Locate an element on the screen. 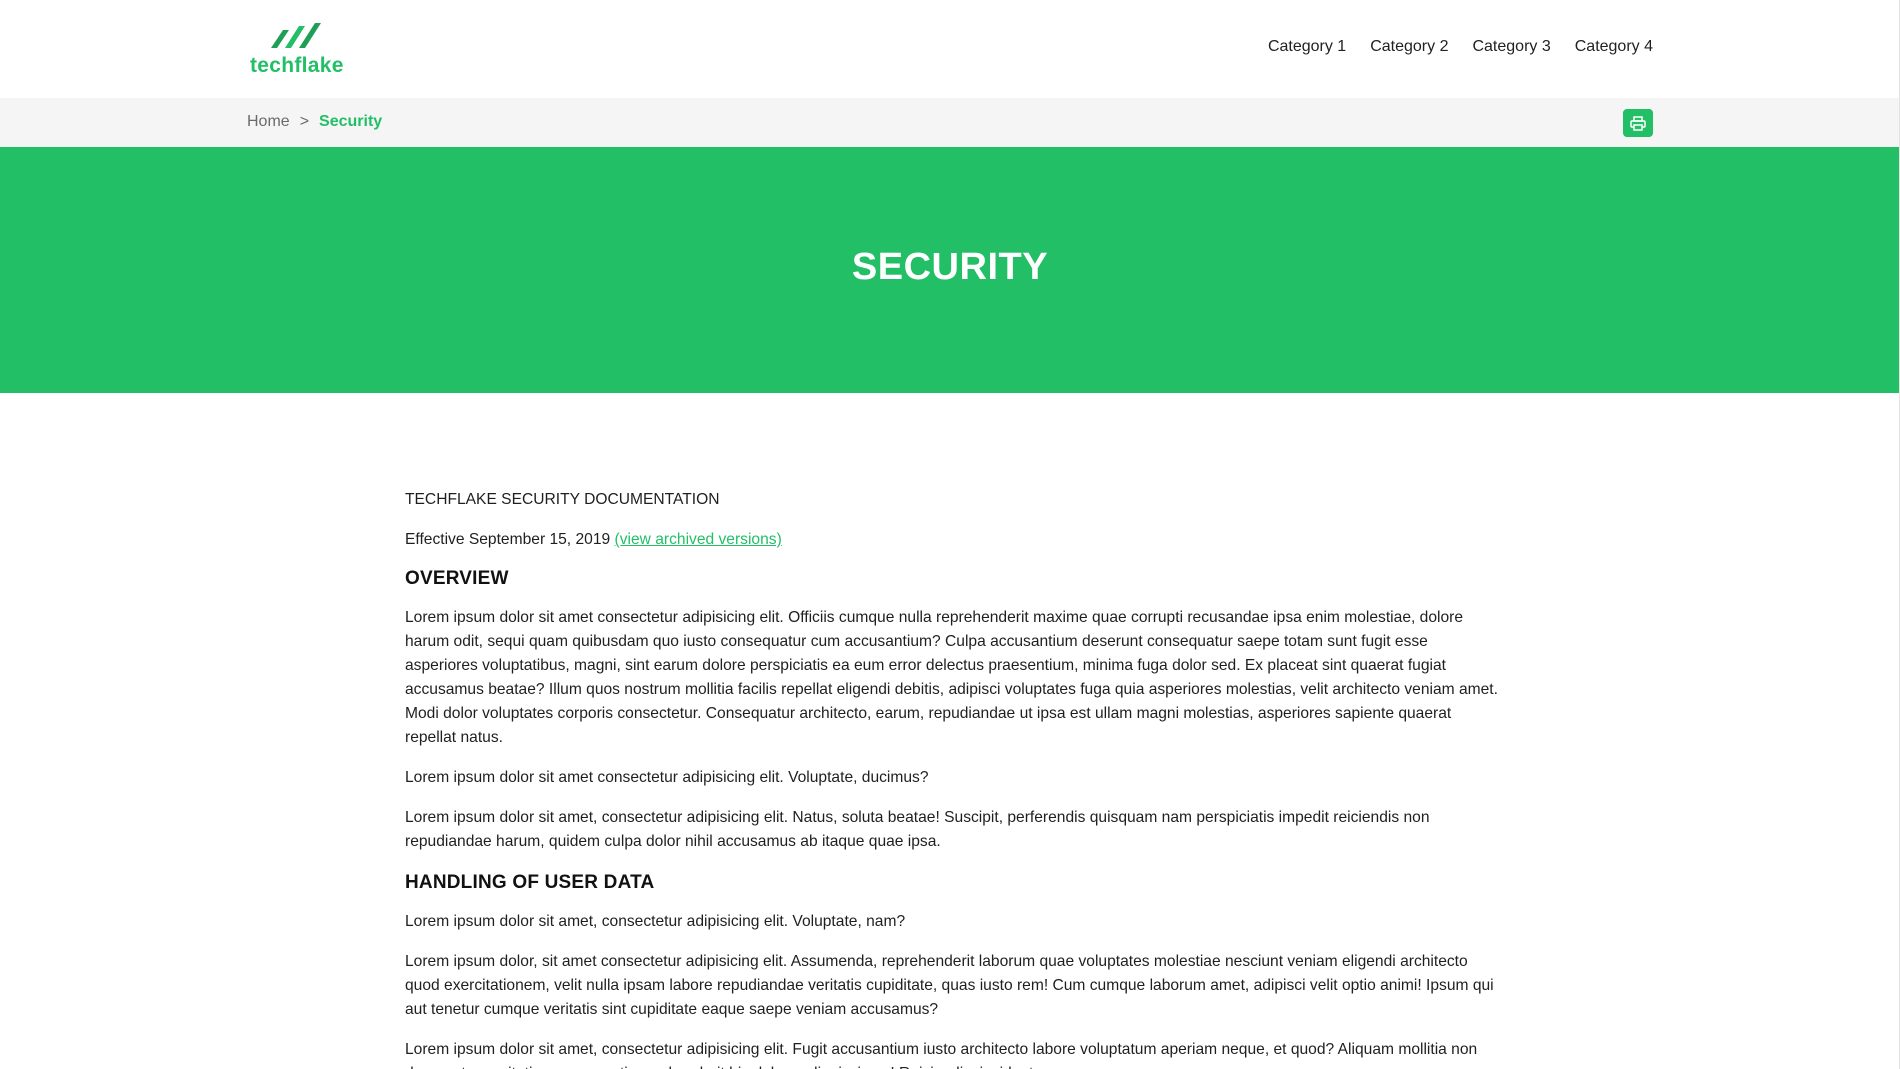  logo-link: techflake is located at coordinates (298, 50).